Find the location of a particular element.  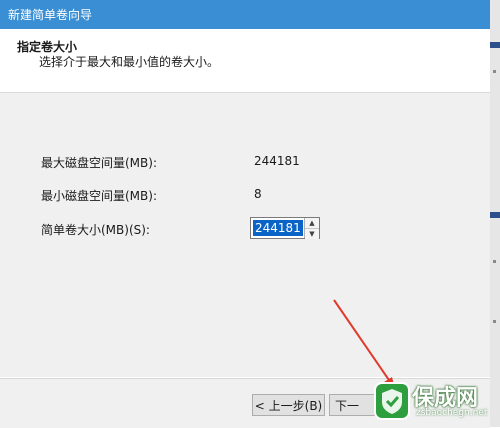

wizard-header: 指定卷大小 选择介于最大和最小值的卷大小。 is located at coordinates (245, 61).